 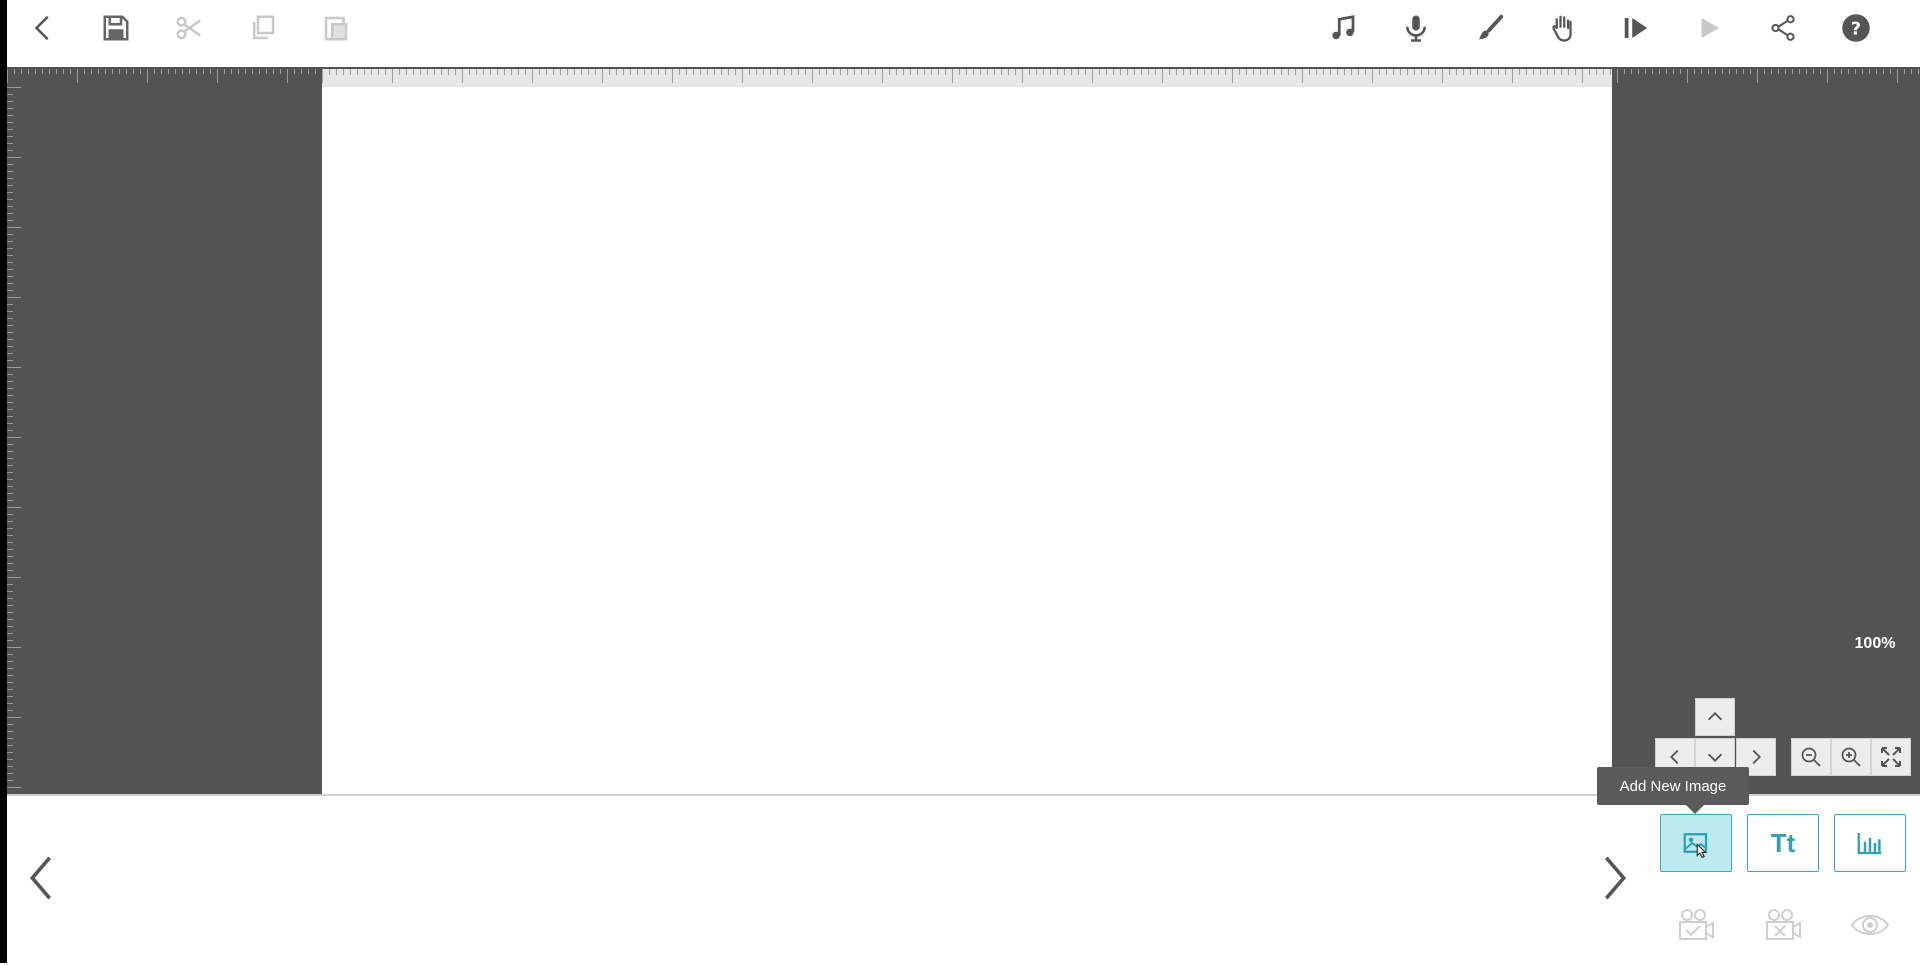 What do you see at coordinates (44, 28) in the screenshot?
I see `back-arrow-icon` at bounding box center [44, 28].